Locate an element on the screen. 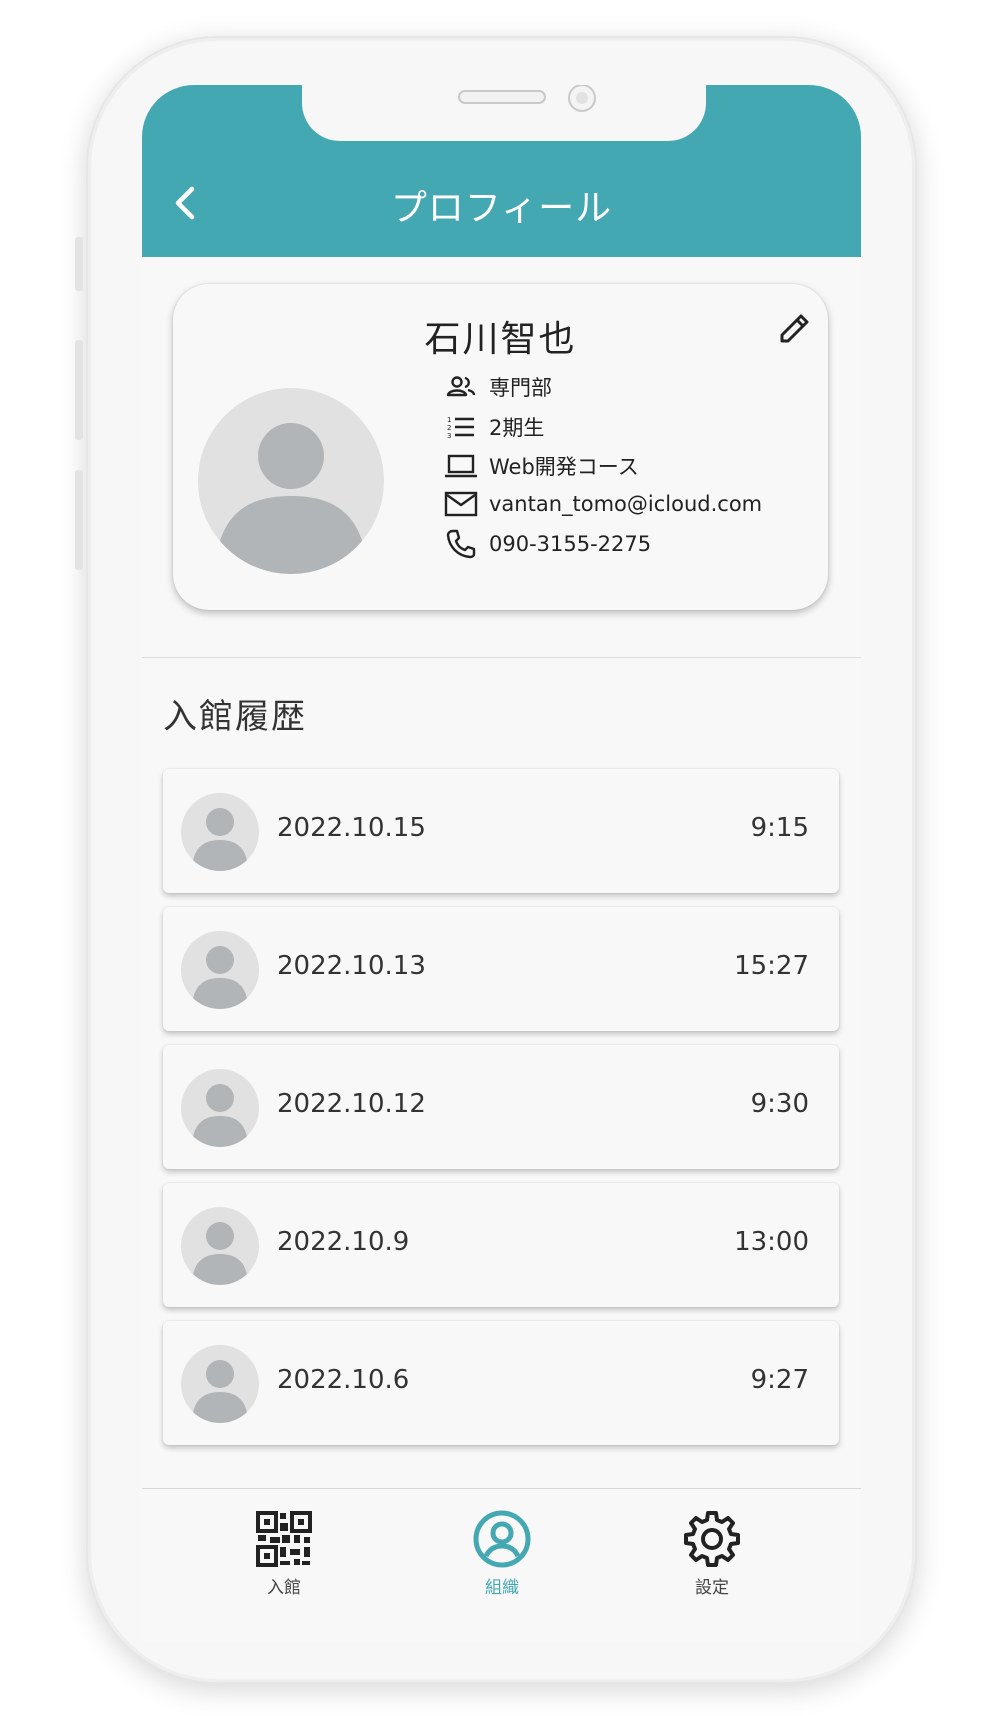 This screenshot has width=1000, height=1716. nav-item-entry: 入館 is located at coordinates (284, 1553).